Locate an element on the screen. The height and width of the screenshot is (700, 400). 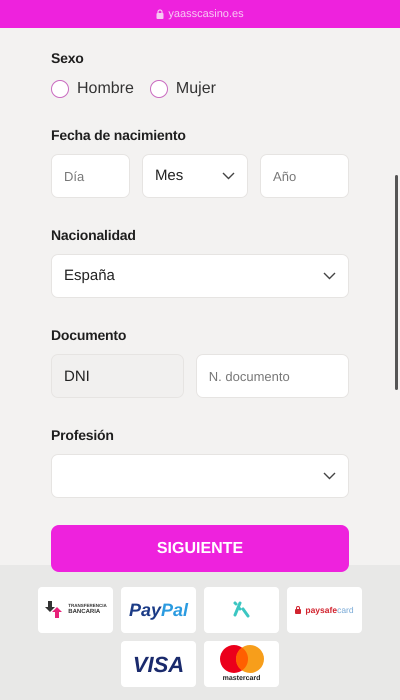
overlapping-circles-icon is located at coordinates (242, 659).